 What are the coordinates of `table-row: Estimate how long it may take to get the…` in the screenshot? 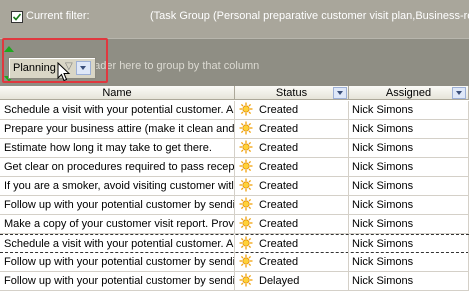 It's located at (234, 148).